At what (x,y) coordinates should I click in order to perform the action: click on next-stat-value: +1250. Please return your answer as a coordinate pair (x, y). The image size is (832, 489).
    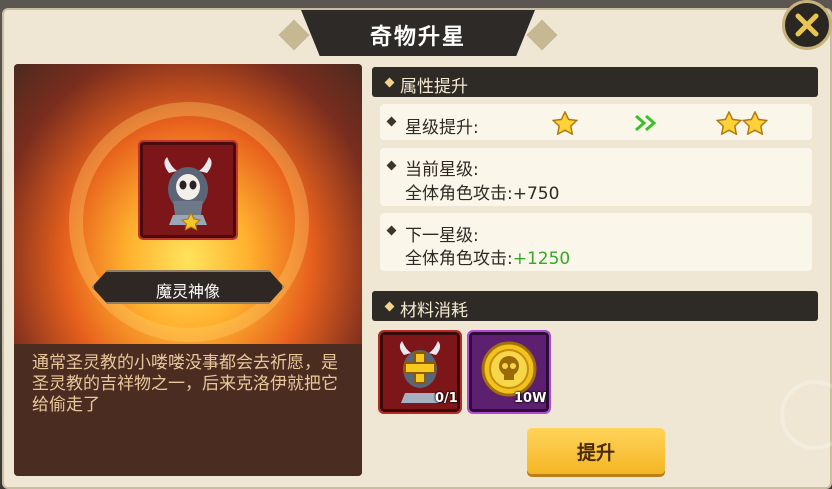
    Looking at the image, I should click on (541, 259).